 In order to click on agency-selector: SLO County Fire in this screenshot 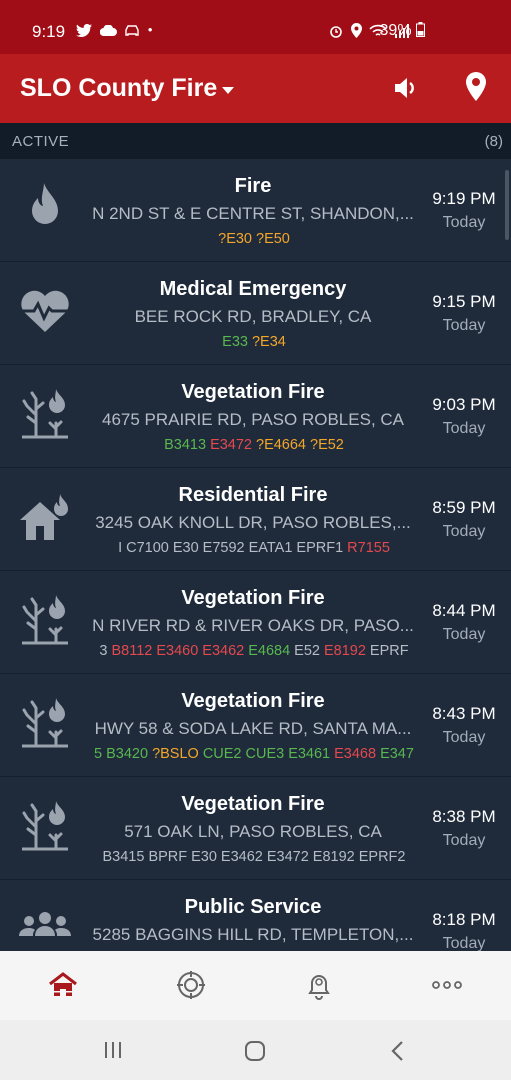, I will do `click(118, 88)`.